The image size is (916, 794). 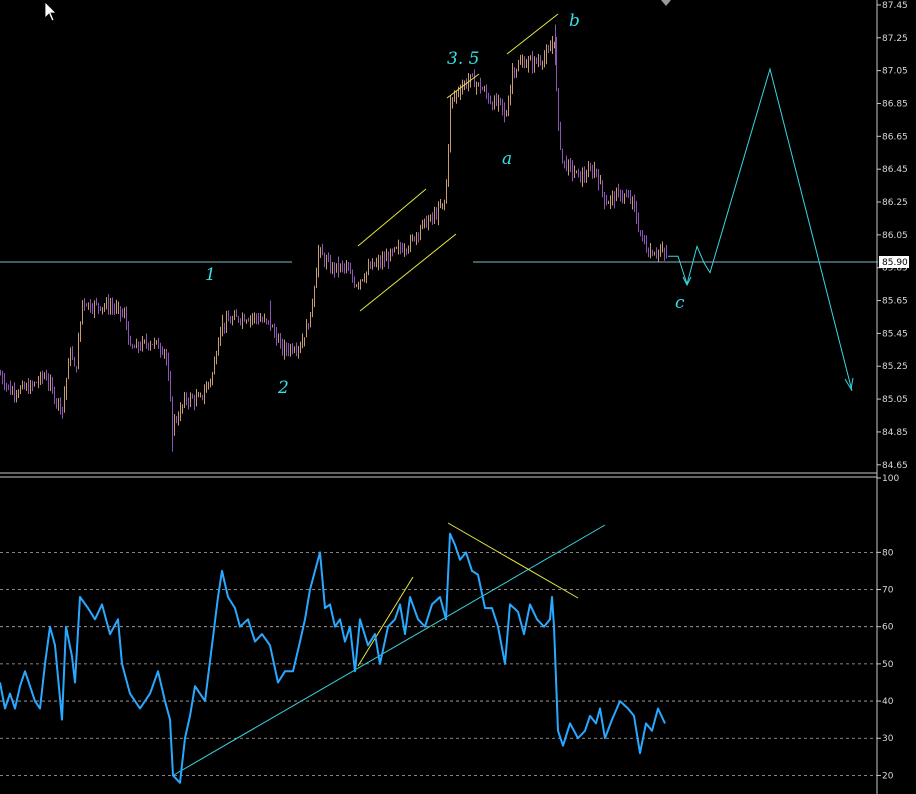 I want to click on wave-label-a: a, so click(x=507, y=159).